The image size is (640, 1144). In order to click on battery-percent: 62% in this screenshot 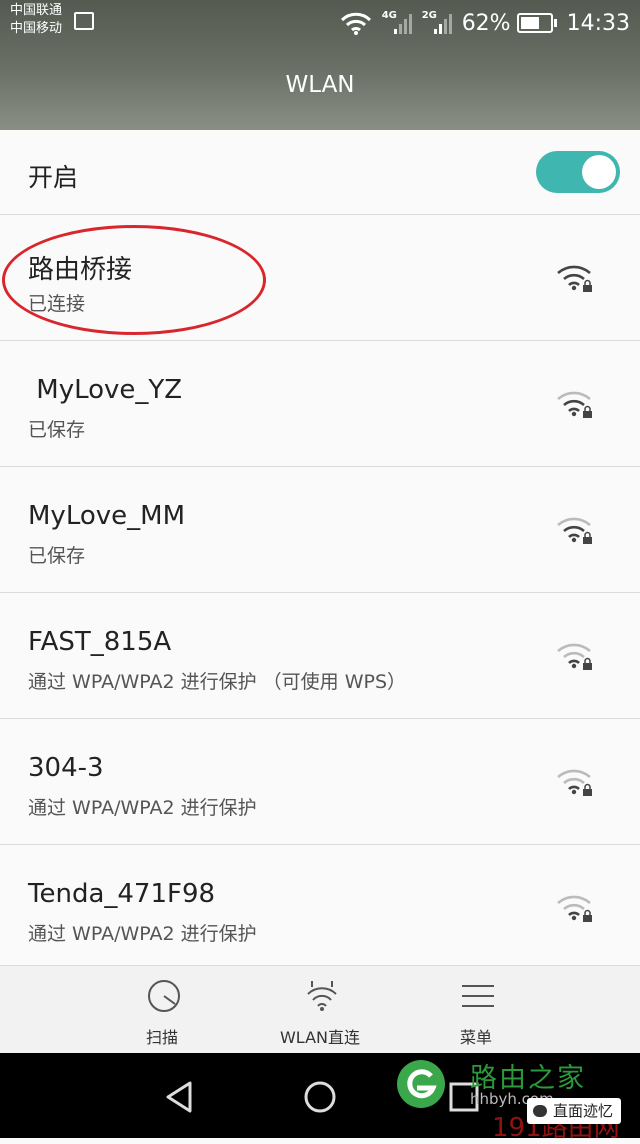, I will do `click(486, 23)`.